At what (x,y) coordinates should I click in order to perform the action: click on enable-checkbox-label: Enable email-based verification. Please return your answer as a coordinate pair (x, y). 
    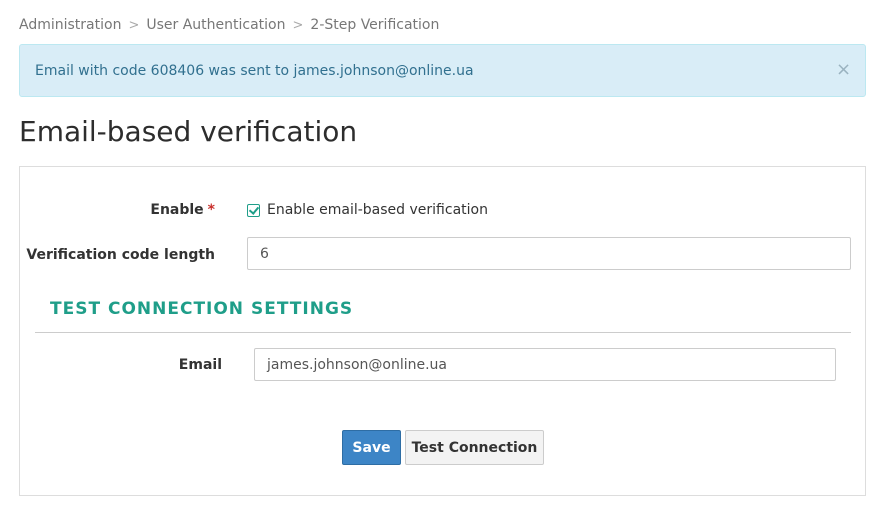
    Looking at the image, I should click on (377, 210).